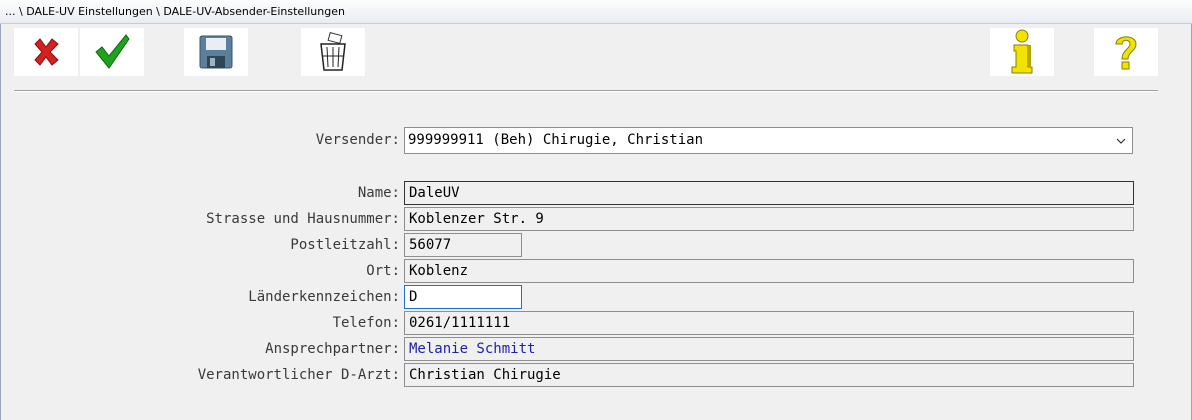 The width and height of the screenshot is (1192, 420). What do you see at coordinates (768, 140) in the screenshot?
I see `versender-select: 999999911 (Beh) Chirugie, Christian` at bounding box center [768, 140].